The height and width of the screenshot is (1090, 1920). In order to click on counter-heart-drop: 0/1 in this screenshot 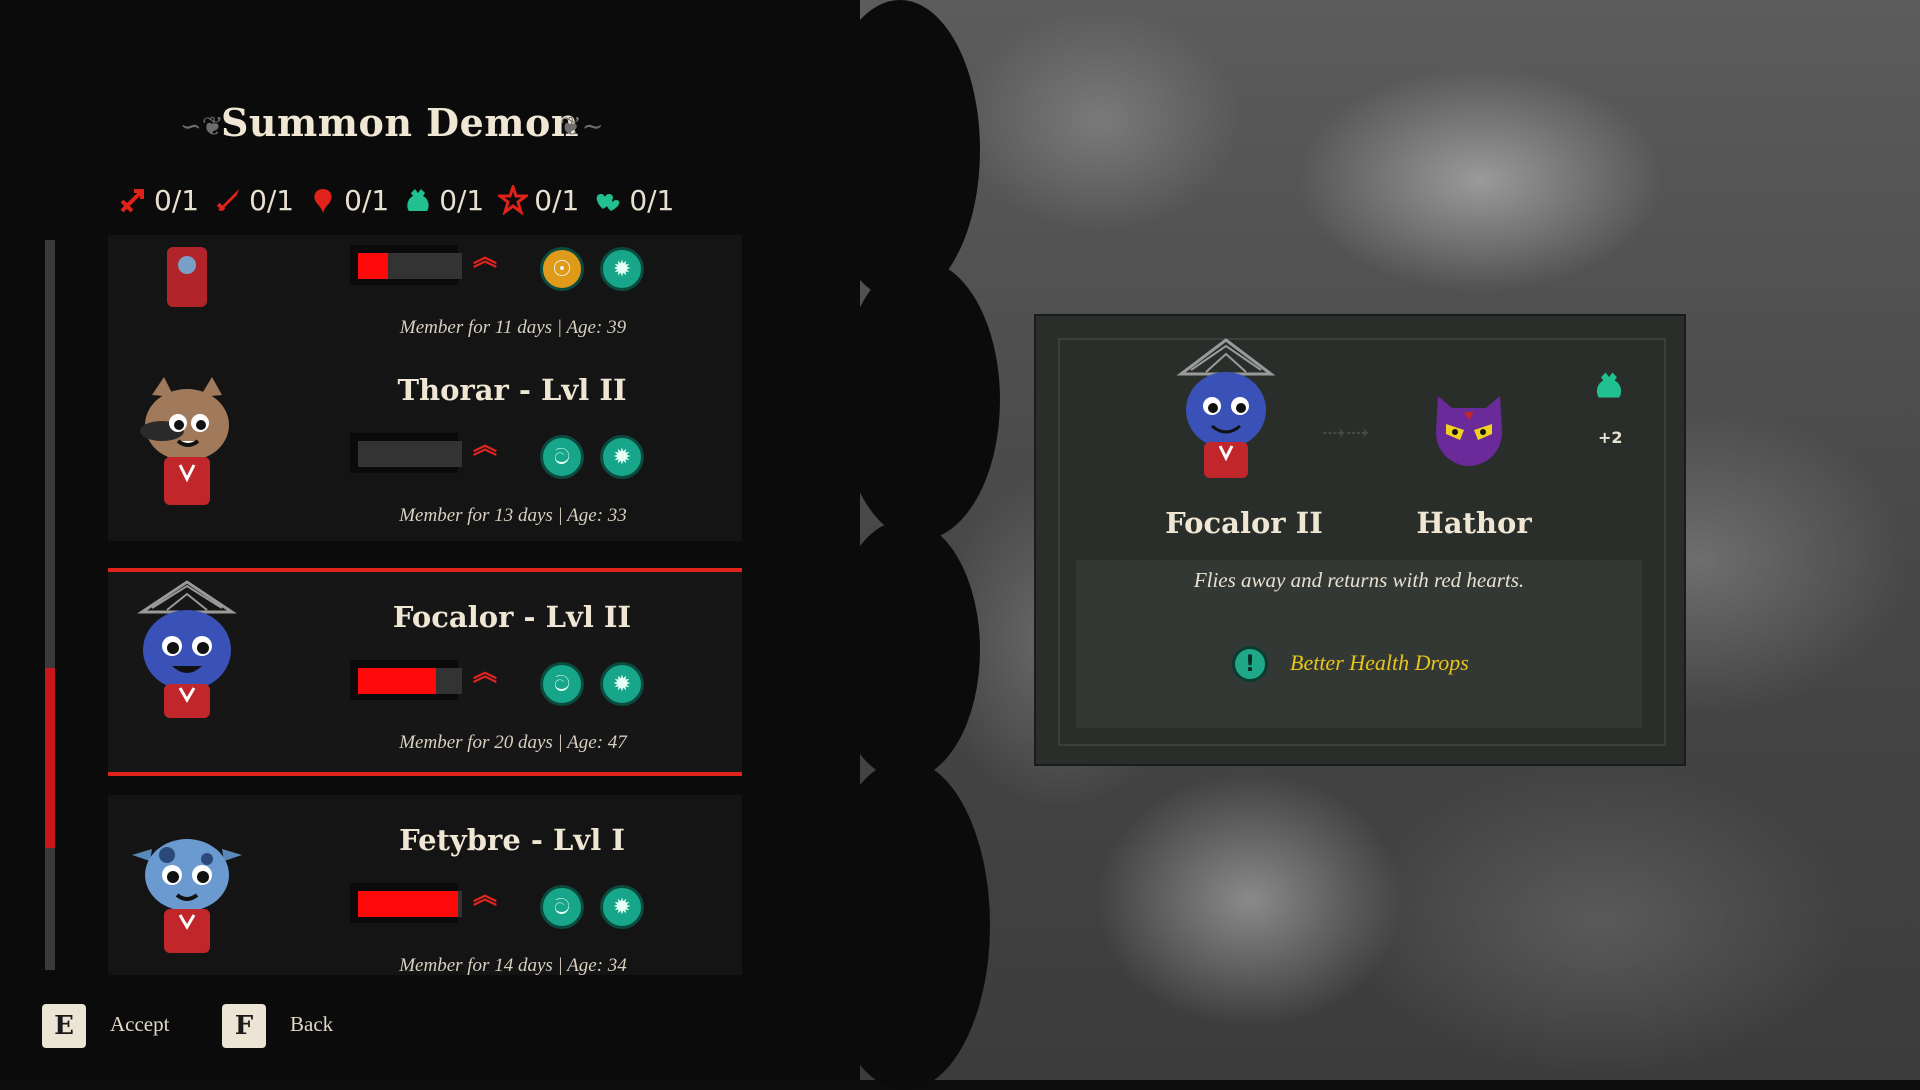, I will do `click(348, 200)`.